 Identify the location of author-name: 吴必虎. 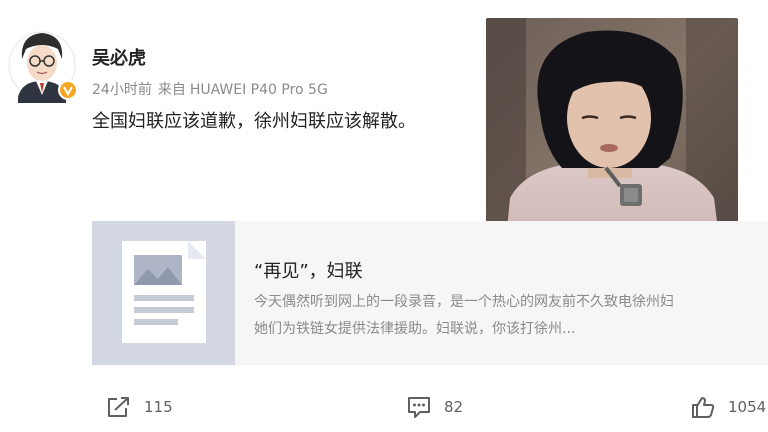
(119, 57).